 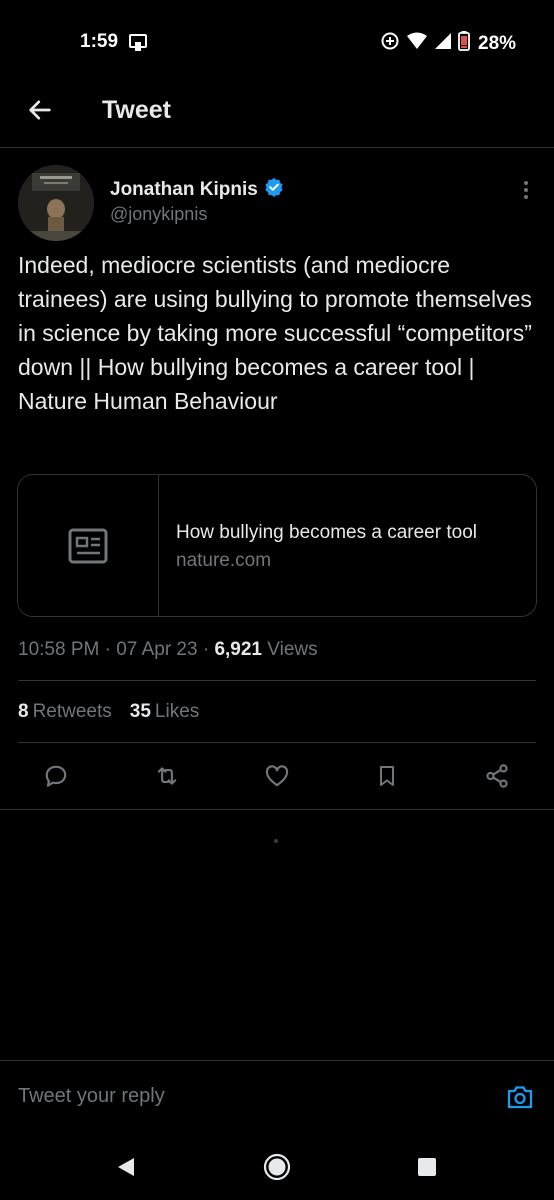 What do you see at coordinates (224, 560) in the screenshot?
I see `link-card-domain: nature.com` at bounding box center [224, 560].